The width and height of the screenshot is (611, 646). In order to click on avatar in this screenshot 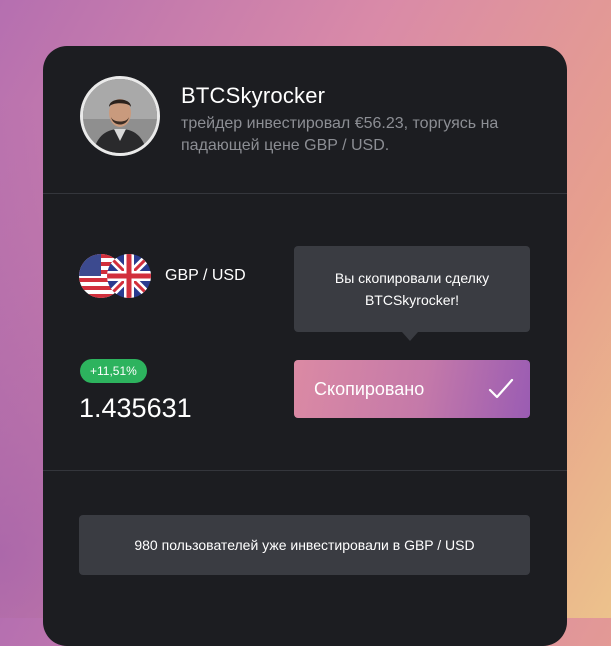, I will do `click(120, 116)`.